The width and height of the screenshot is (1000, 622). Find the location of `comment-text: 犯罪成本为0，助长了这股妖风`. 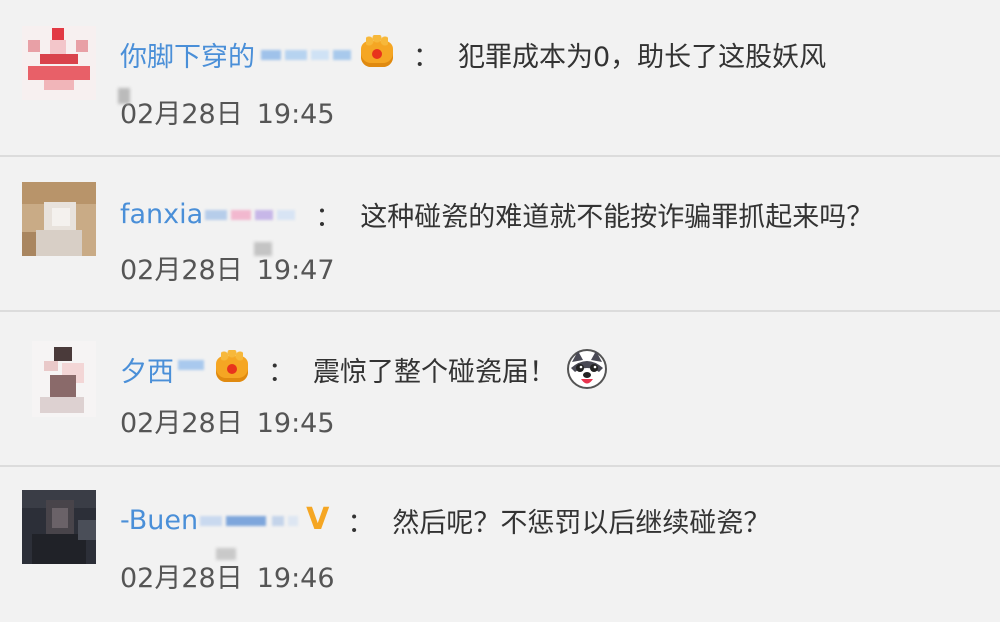

comment-text: 犯罪成本为0，助长了这股妖风 is located at coordinates (642, 57).